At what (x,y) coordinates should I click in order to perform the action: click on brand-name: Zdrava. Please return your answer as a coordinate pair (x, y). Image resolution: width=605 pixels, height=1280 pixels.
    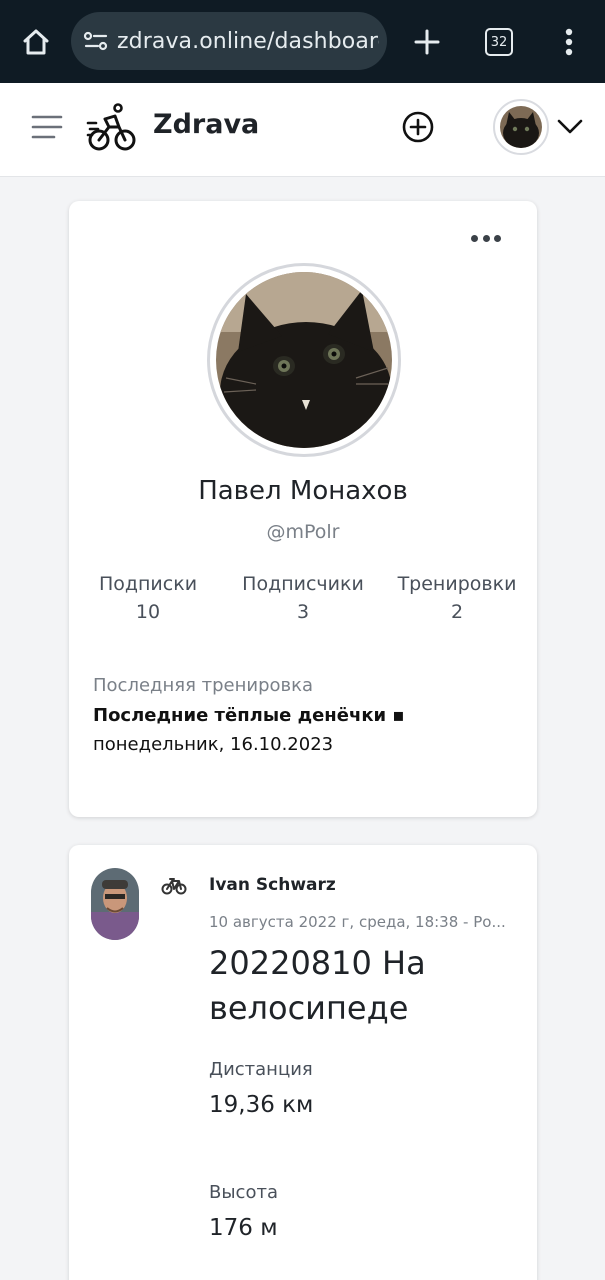
    Looking at the image, I should click on (206, 124).